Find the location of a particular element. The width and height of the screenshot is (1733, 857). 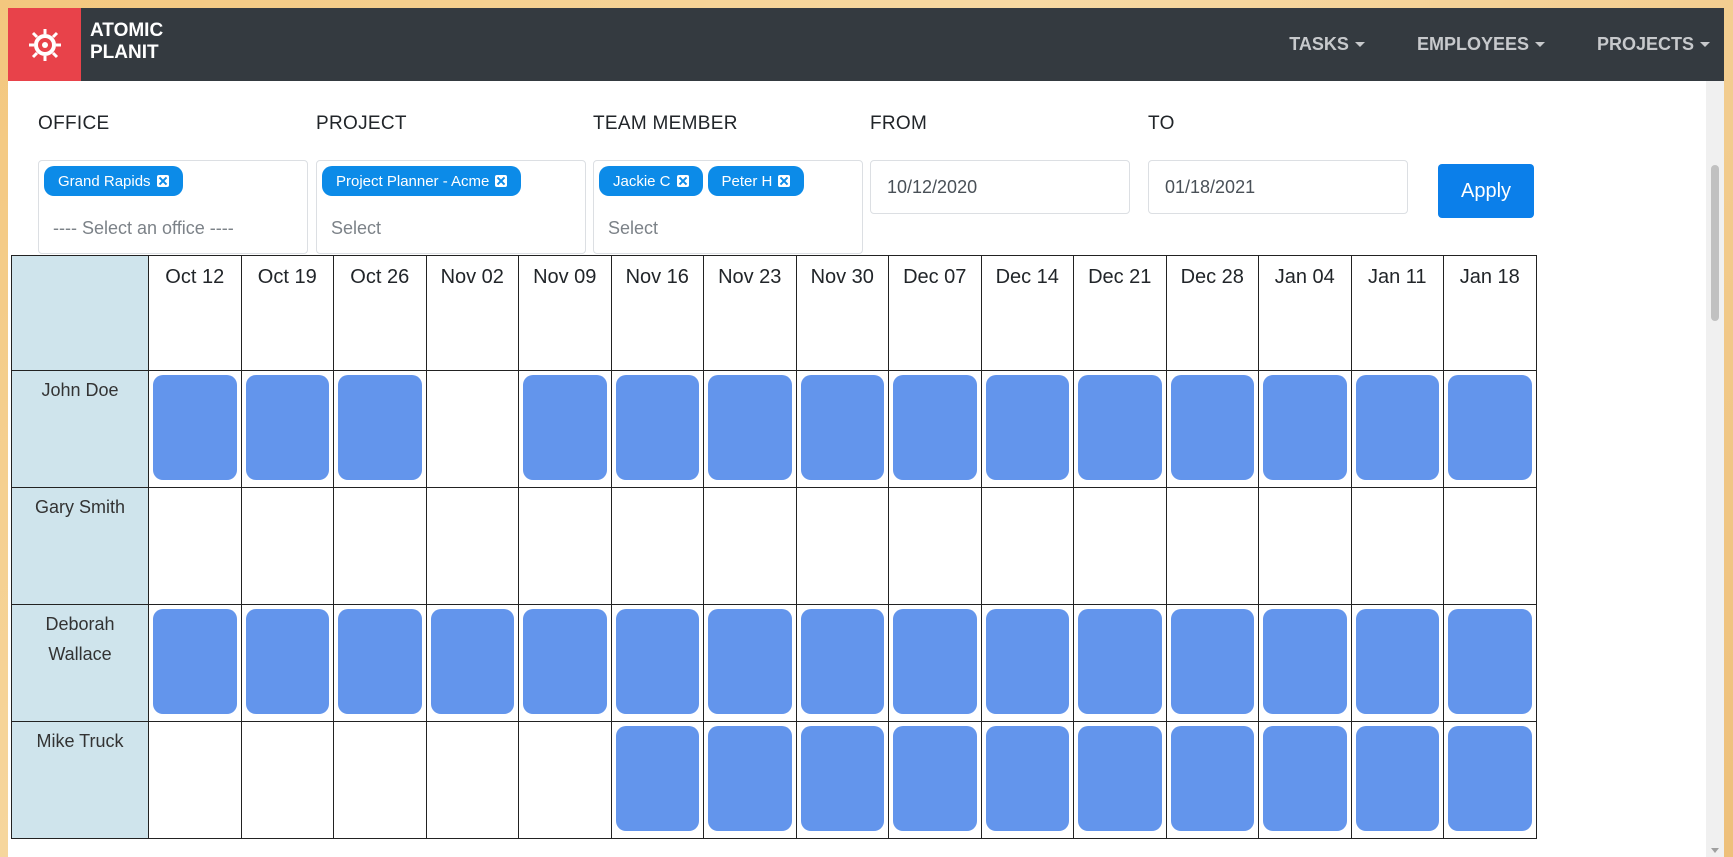

vertical-scrollbar is located at coordinates (1715, 469).